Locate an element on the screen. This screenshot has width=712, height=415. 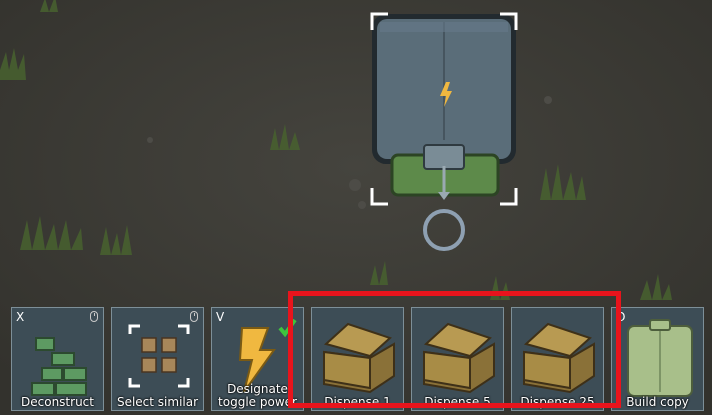
gizmo-label: Build copy is located at coordinates (657, 402).